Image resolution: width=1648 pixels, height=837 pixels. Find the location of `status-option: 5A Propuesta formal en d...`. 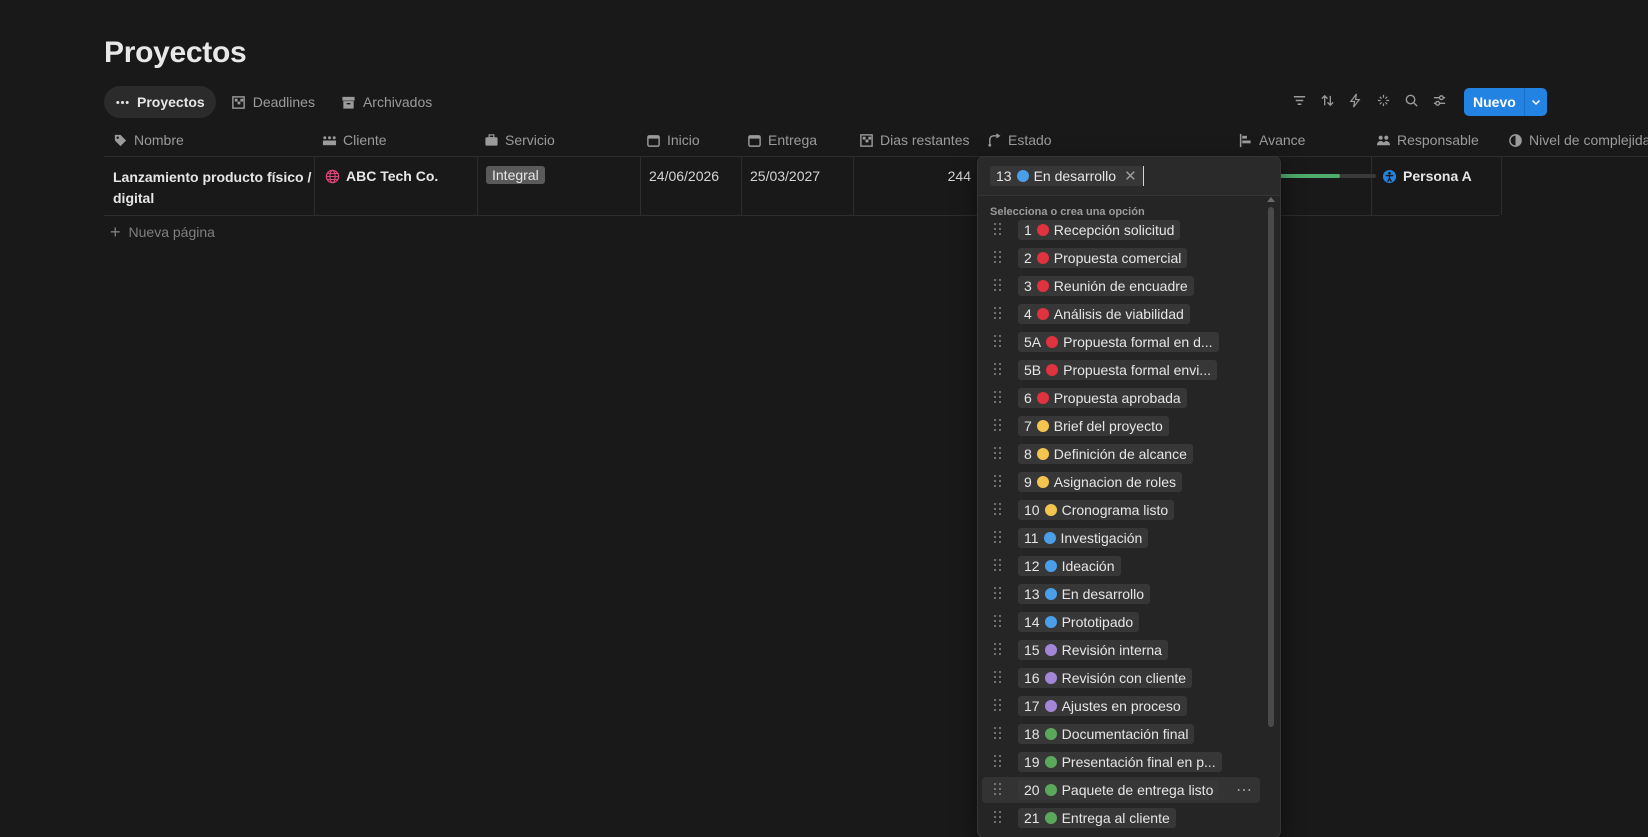

status-option: 5A Propuesta formal en d... is located at coordinates (1121, 342).